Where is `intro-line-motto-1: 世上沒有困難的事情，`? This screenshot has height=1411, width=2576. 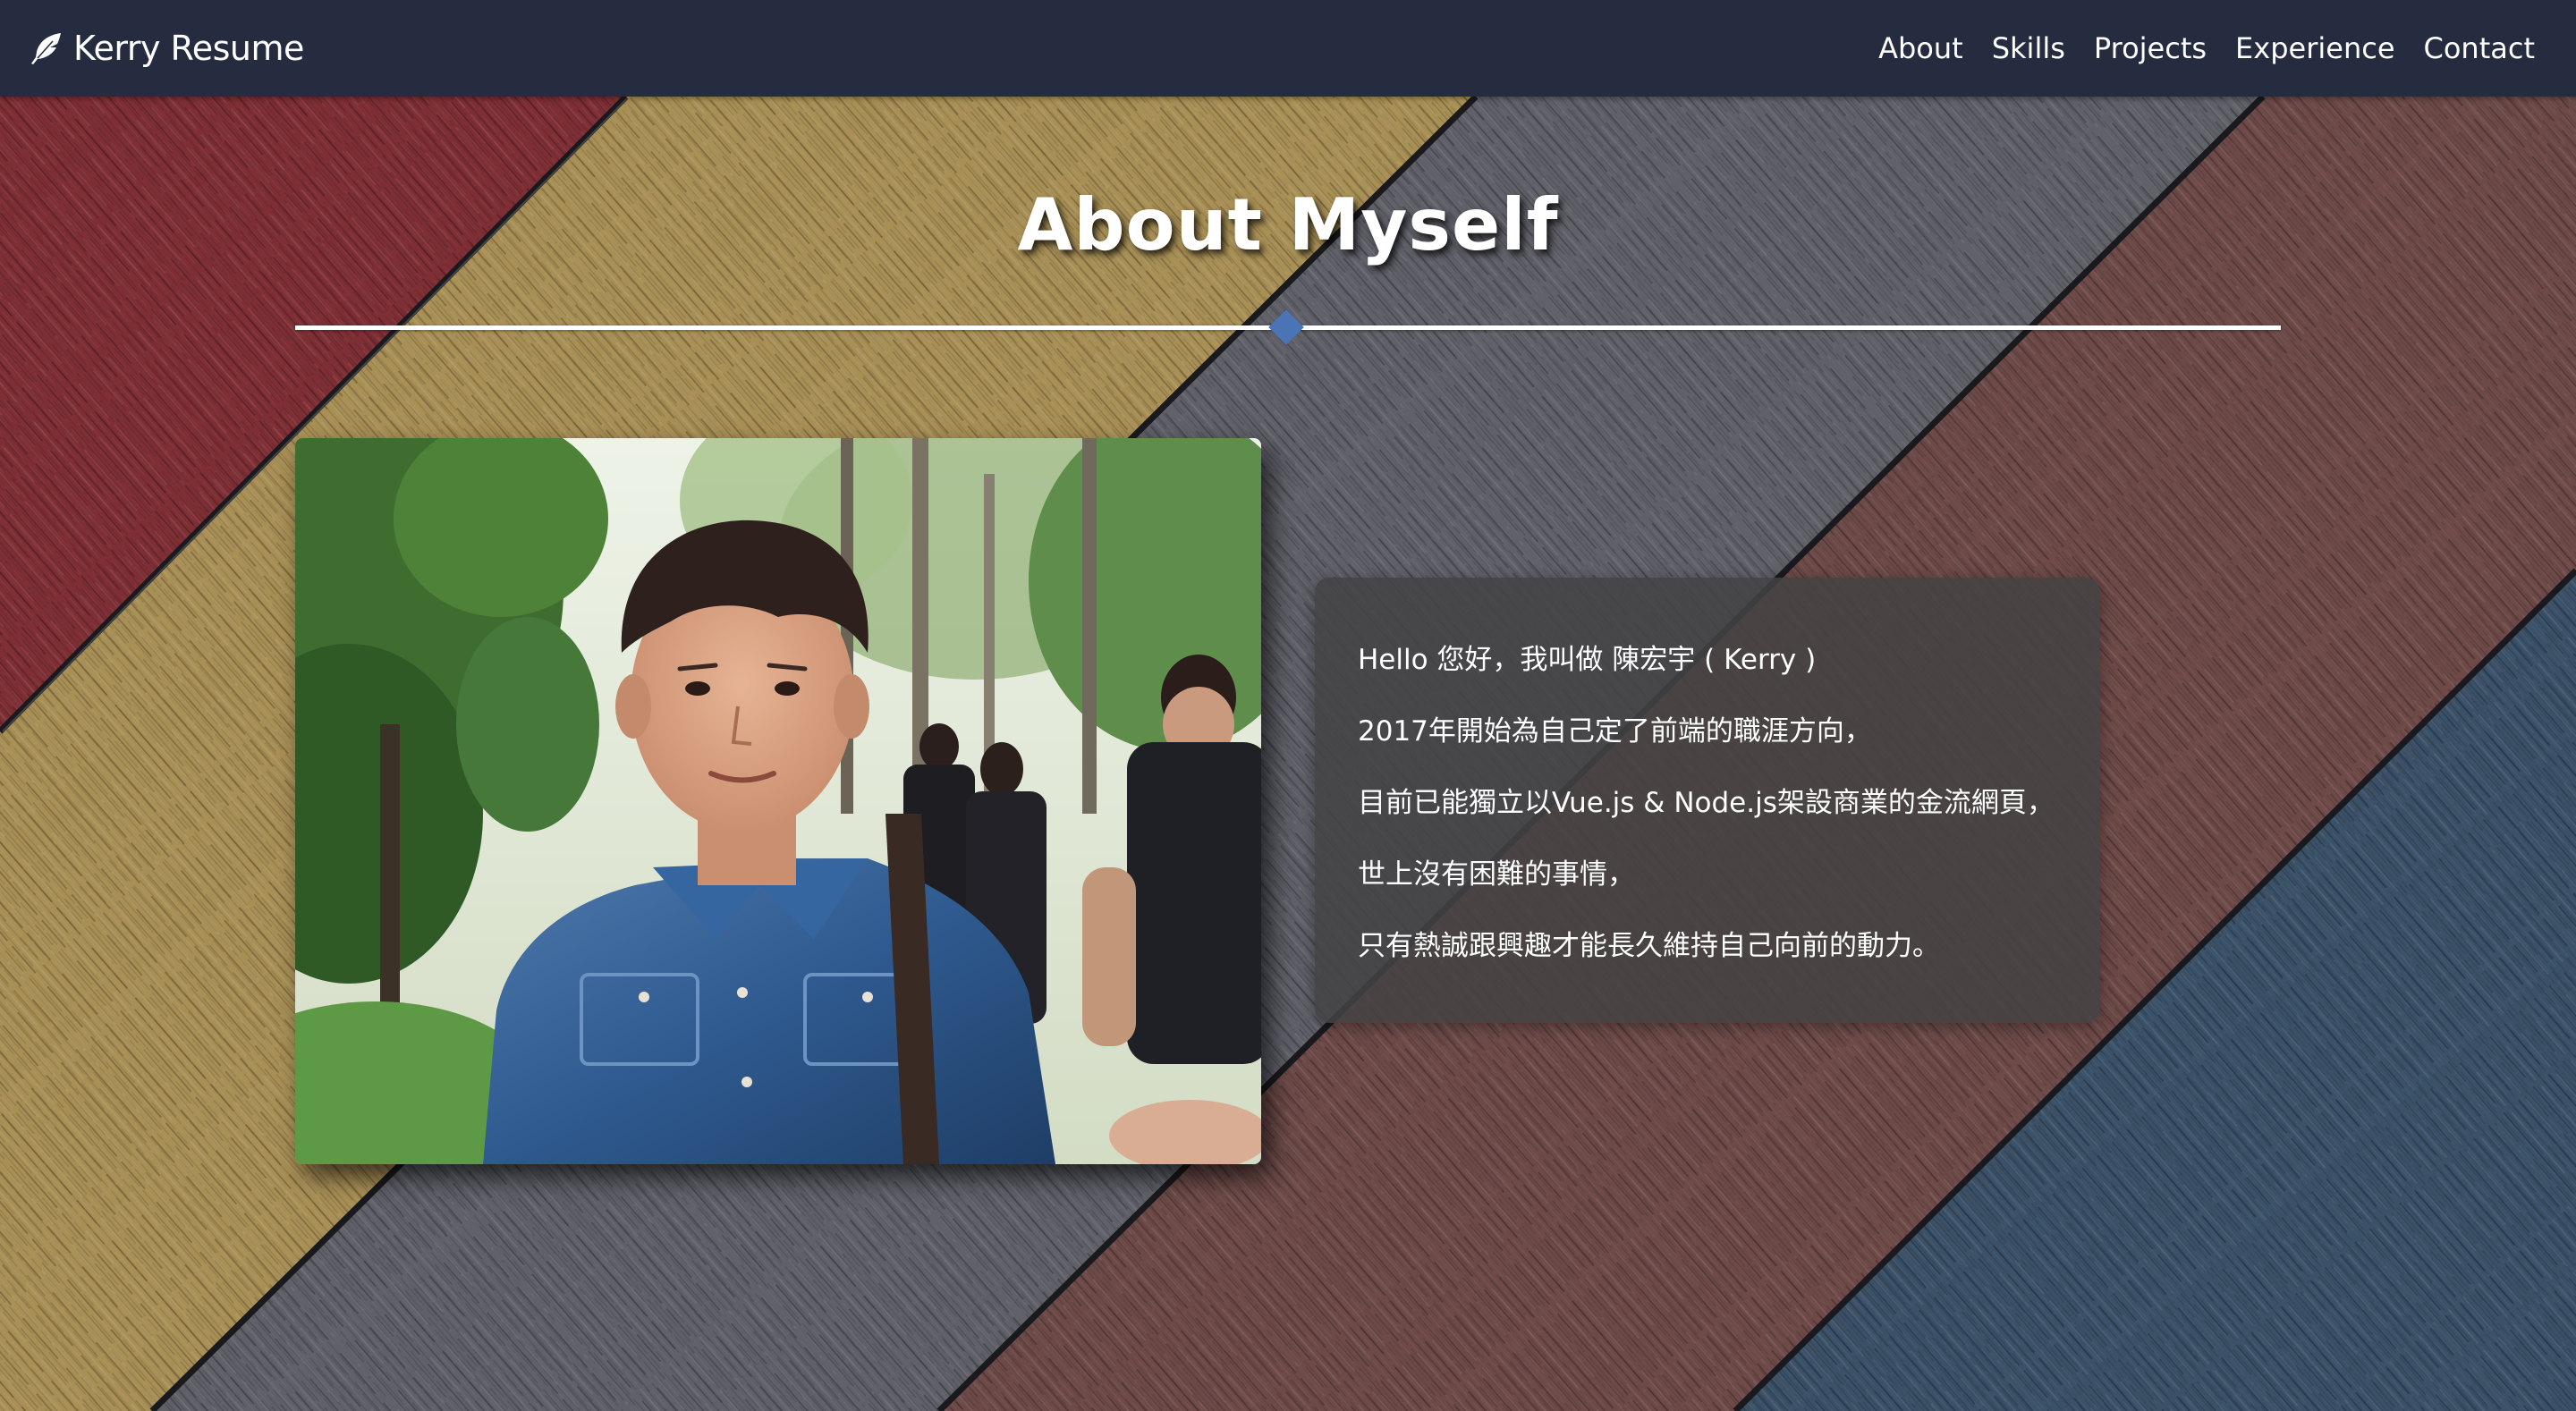 intro-line-motto-1: 世上沒有困難的事情， is located at coordinates (1496, 874).